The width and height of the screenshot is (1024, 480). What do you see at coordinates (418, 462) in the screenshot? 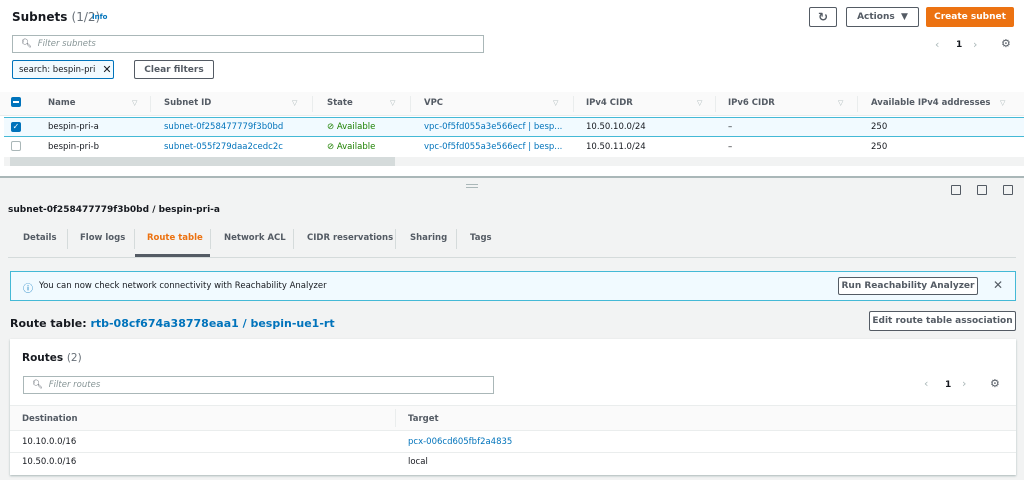
I see `route-target: local` at bounding box center [418, 462].